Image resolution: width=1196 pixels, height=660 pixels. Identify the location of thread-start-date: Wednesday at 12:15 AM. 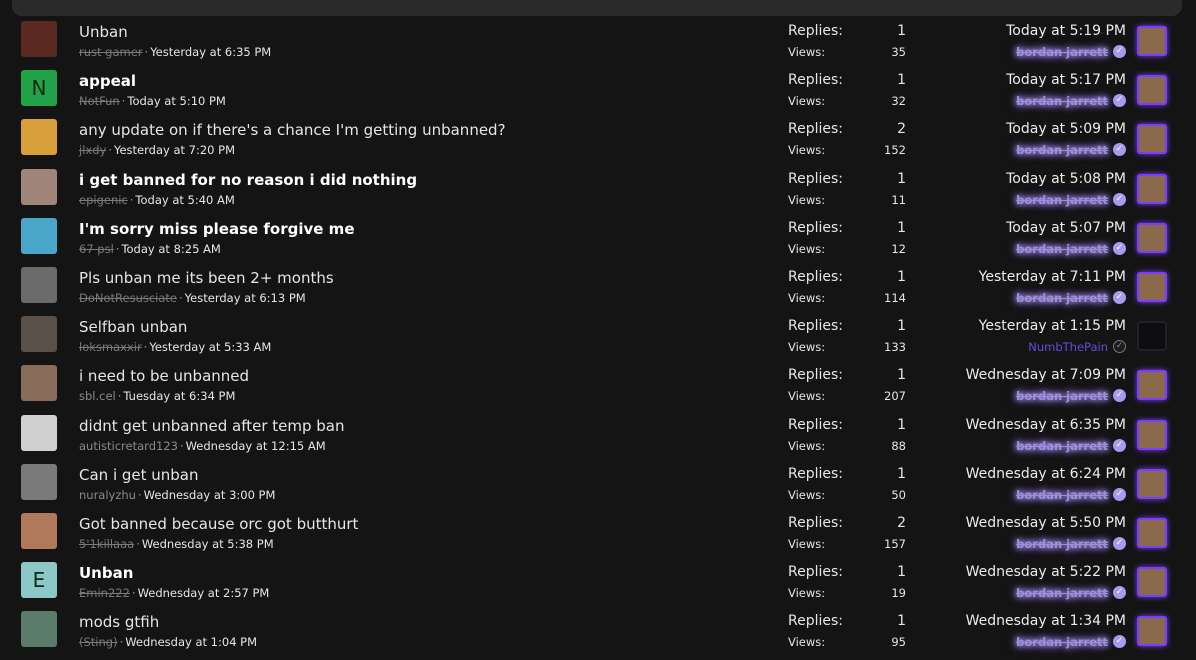
(256, 446).